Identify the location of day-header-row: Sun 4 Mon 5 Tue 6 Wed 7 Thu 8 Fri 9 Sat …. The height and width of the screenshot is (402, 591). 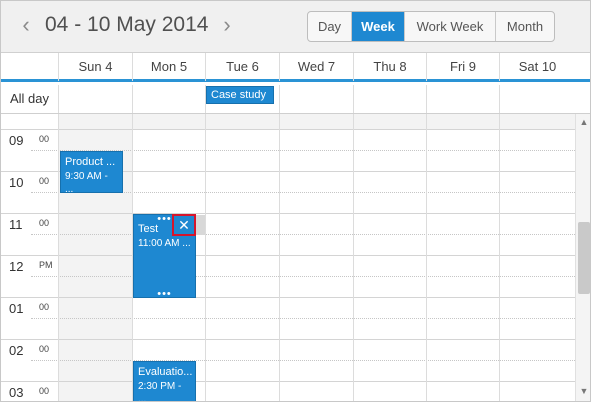
(295, 67).